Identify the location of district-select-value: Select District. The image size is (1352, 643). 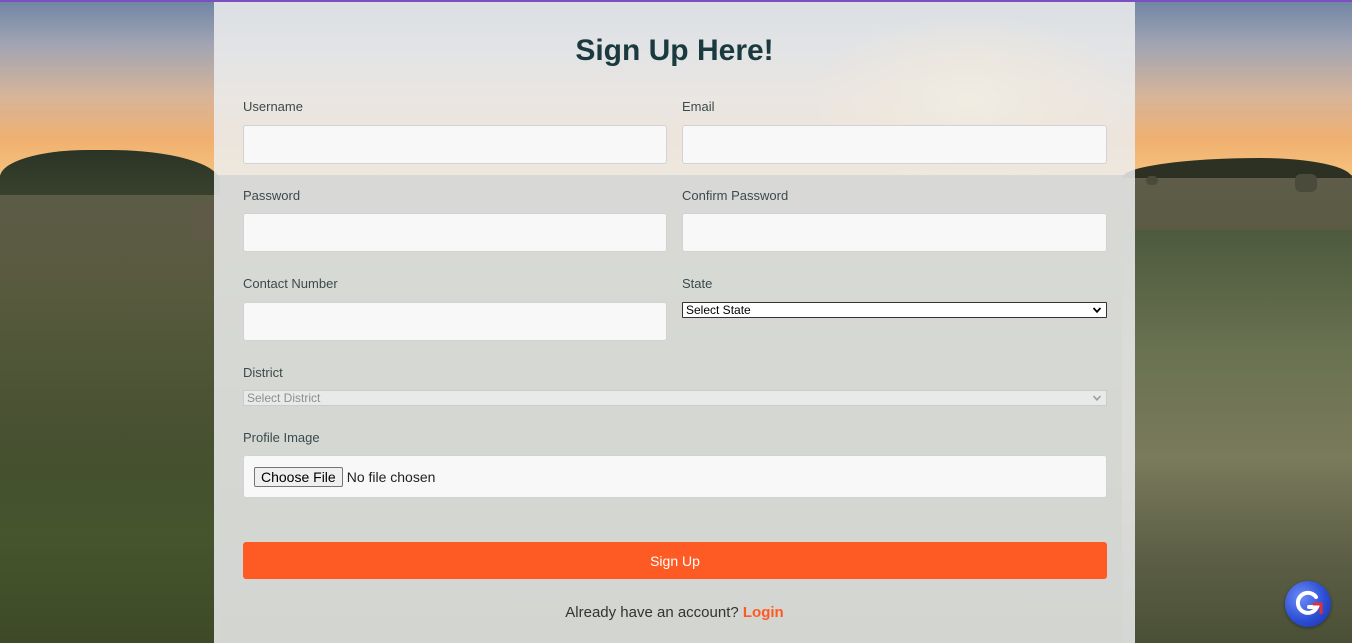
(284, 398).